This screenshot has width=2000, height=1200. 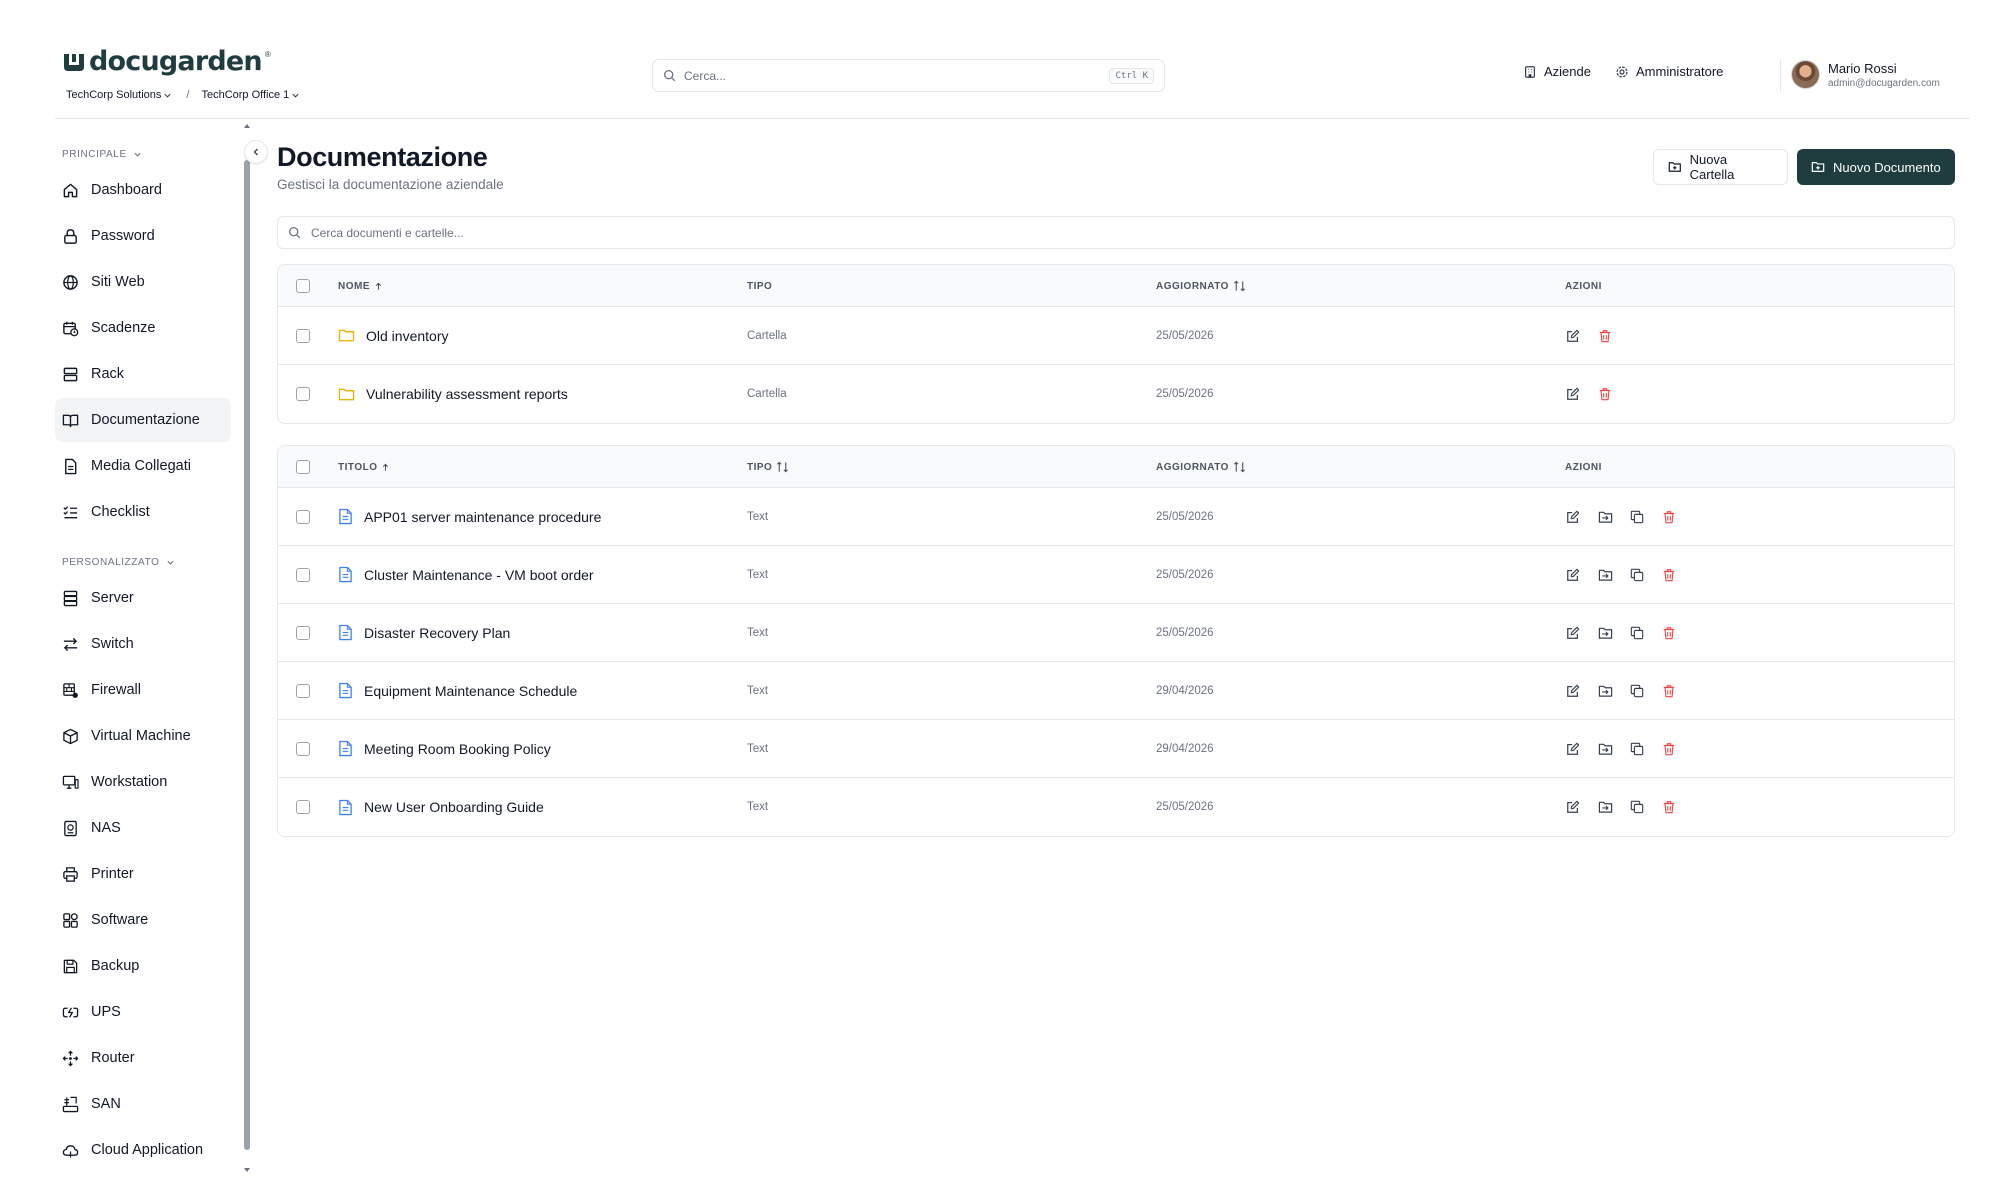 What do you see at coordinates (143, 782) in the screenshot?
I see `sidebar-item-workstation: Workstation` at bounding box center [143, 782].